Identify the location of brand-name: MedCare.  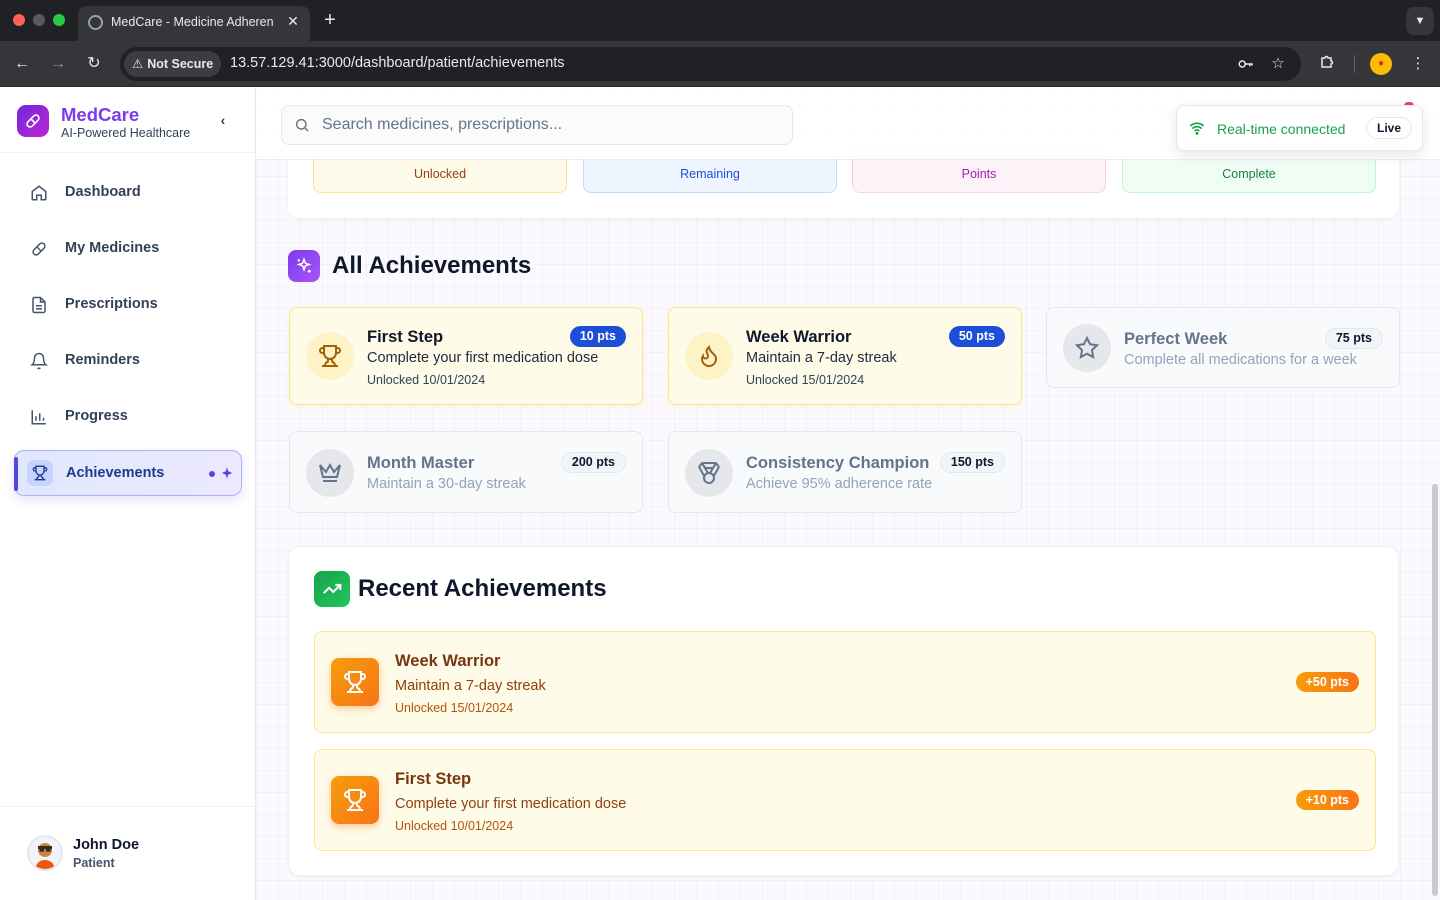
(100, 115).